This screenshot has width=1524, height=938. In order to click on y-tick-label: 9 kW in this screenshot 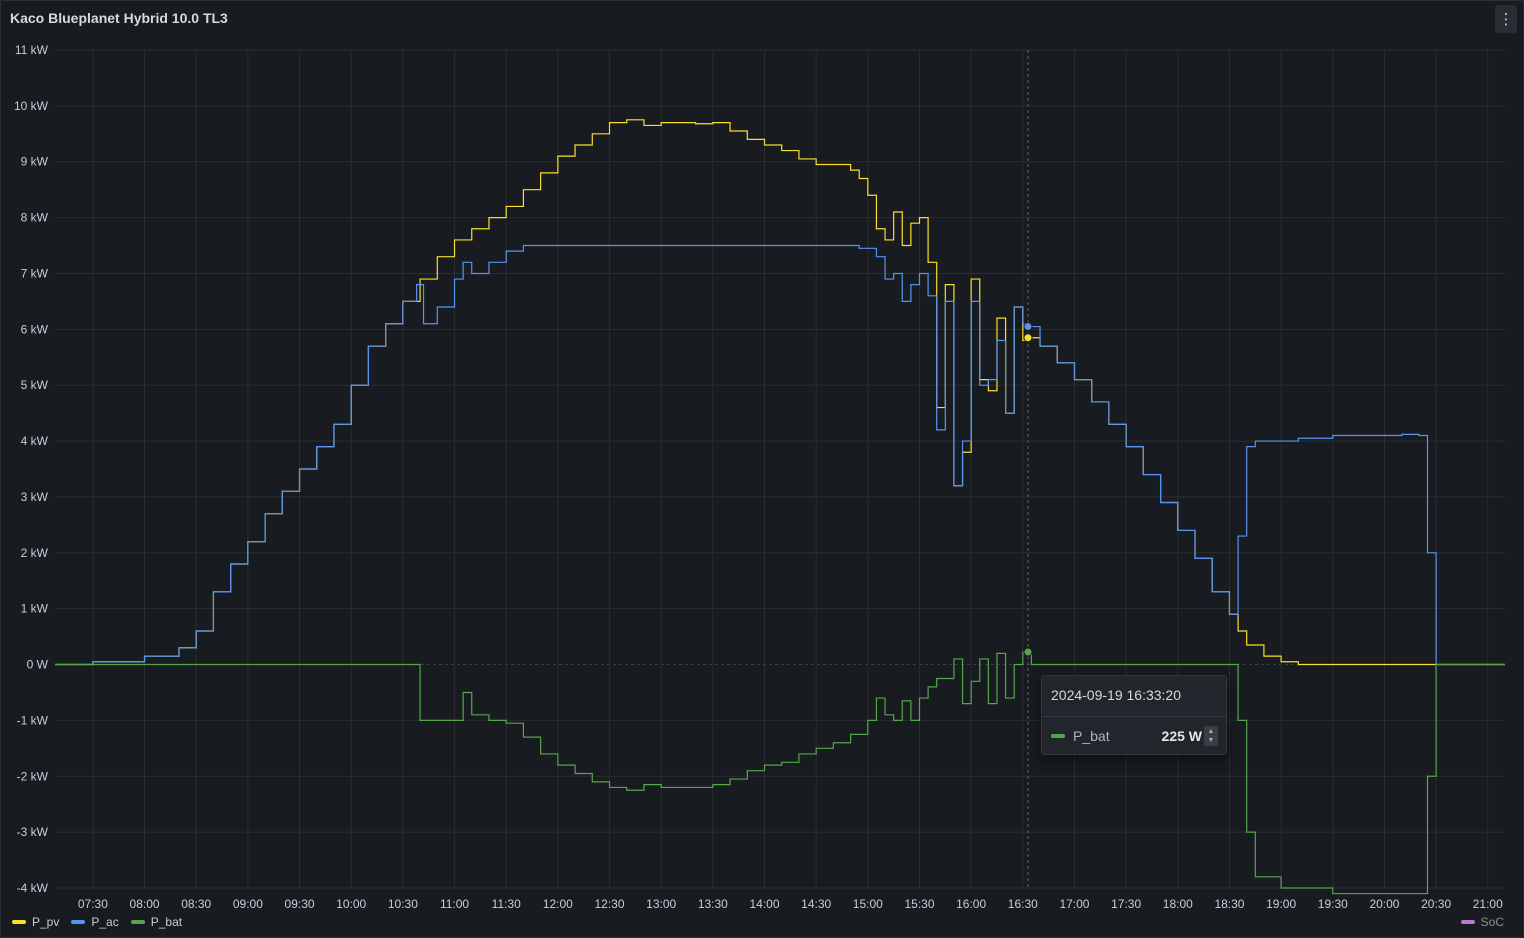, I will do `click(35, 162)`.